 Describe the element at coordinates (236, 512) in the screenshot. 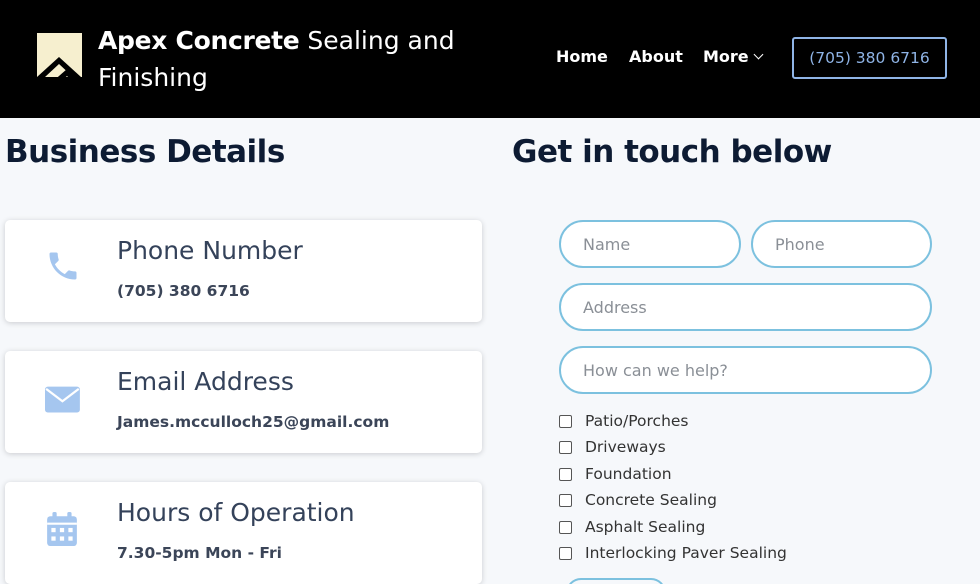

I see `card-title: Hours of Operation` at that location.